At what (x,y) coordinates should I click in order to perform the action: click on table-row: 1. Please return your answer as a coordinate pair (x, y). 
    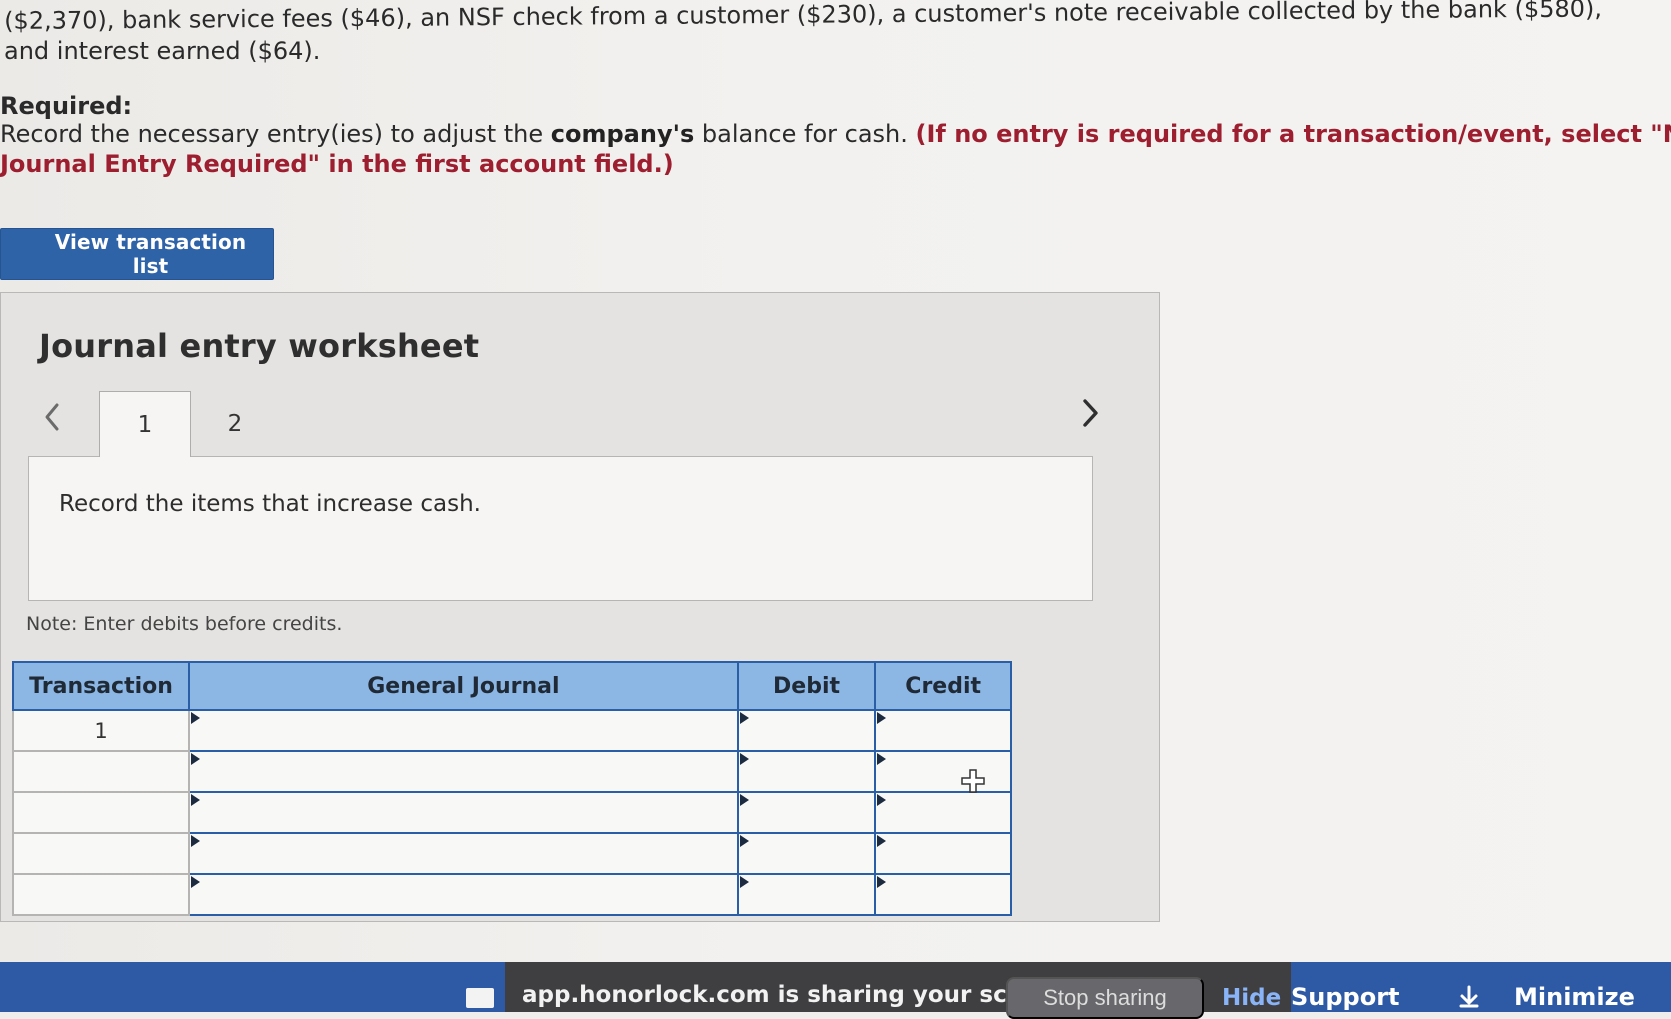
    Looking at the image, I should click on (512, 730).